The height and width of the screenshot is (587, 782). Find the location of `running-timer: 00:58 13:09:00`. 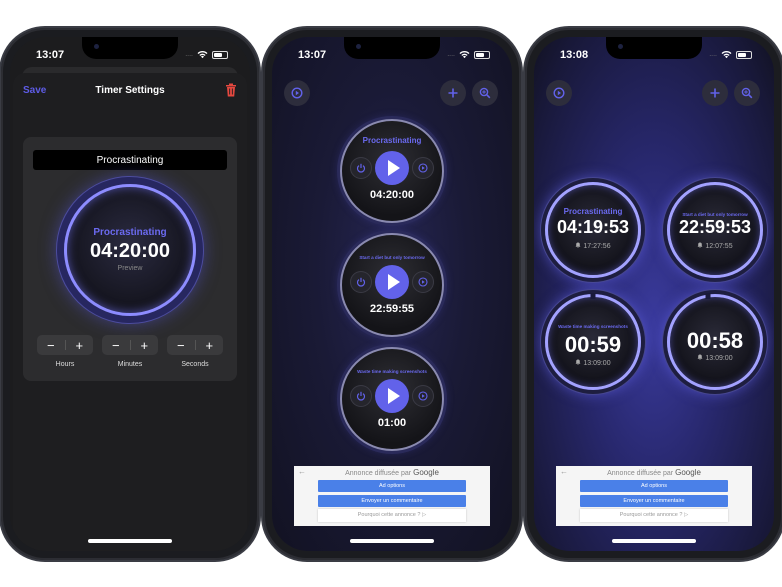

running-timer: 00:58 13:09:00 is located at coordinates (715, 341).